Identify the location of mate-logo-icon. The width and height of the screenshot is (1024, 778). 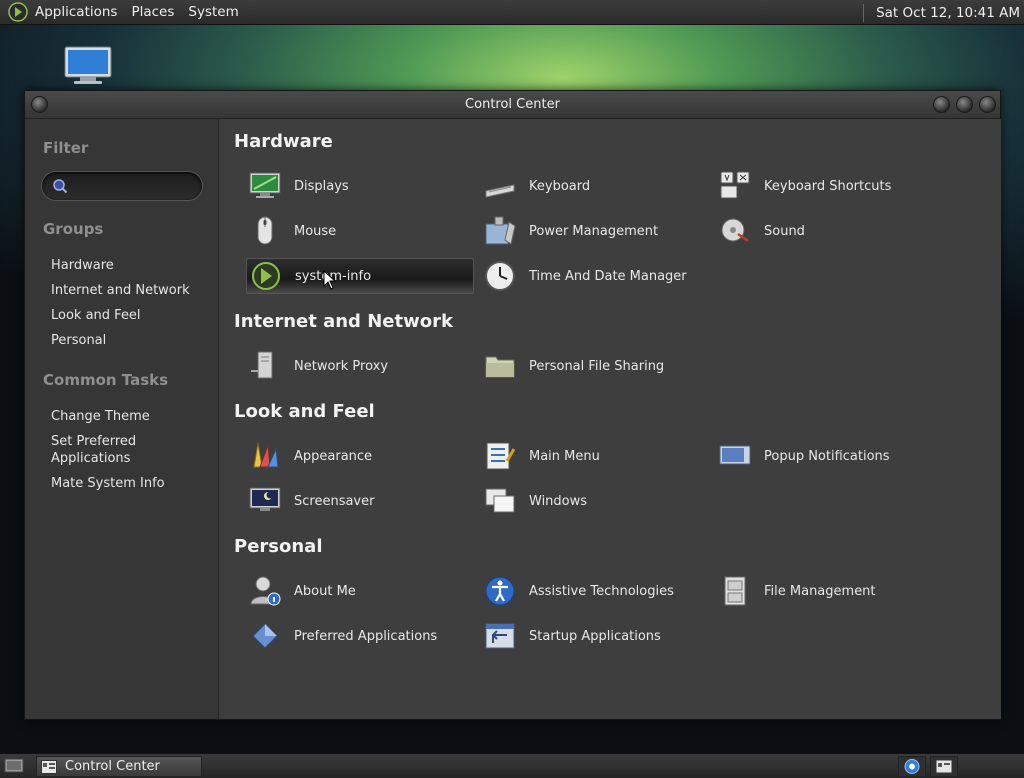
(18, 12).